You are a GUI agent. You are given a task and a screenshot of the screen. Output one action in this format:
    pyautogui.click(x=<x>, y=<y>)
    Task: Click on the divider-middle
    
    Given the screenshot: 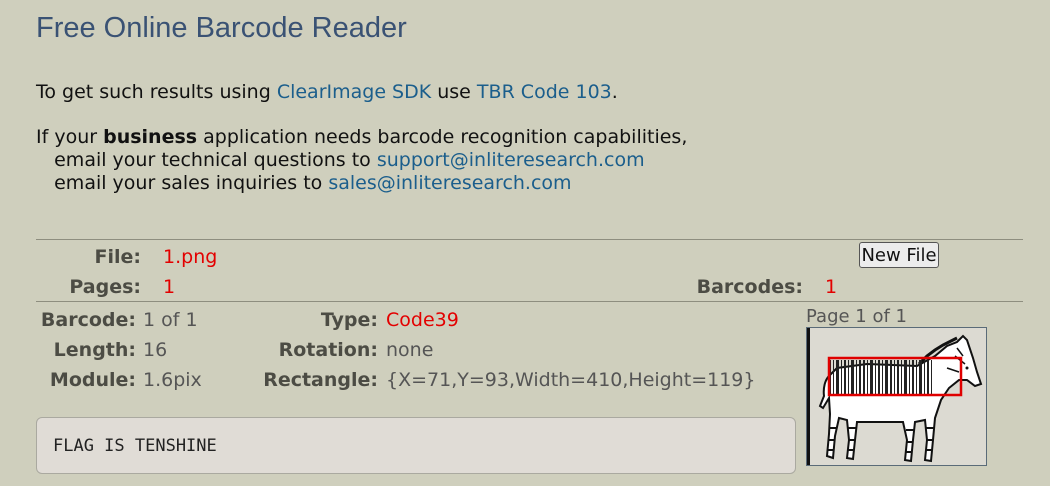 What is the action you would take?
    pyautogui.click(x=529, y=301)
    